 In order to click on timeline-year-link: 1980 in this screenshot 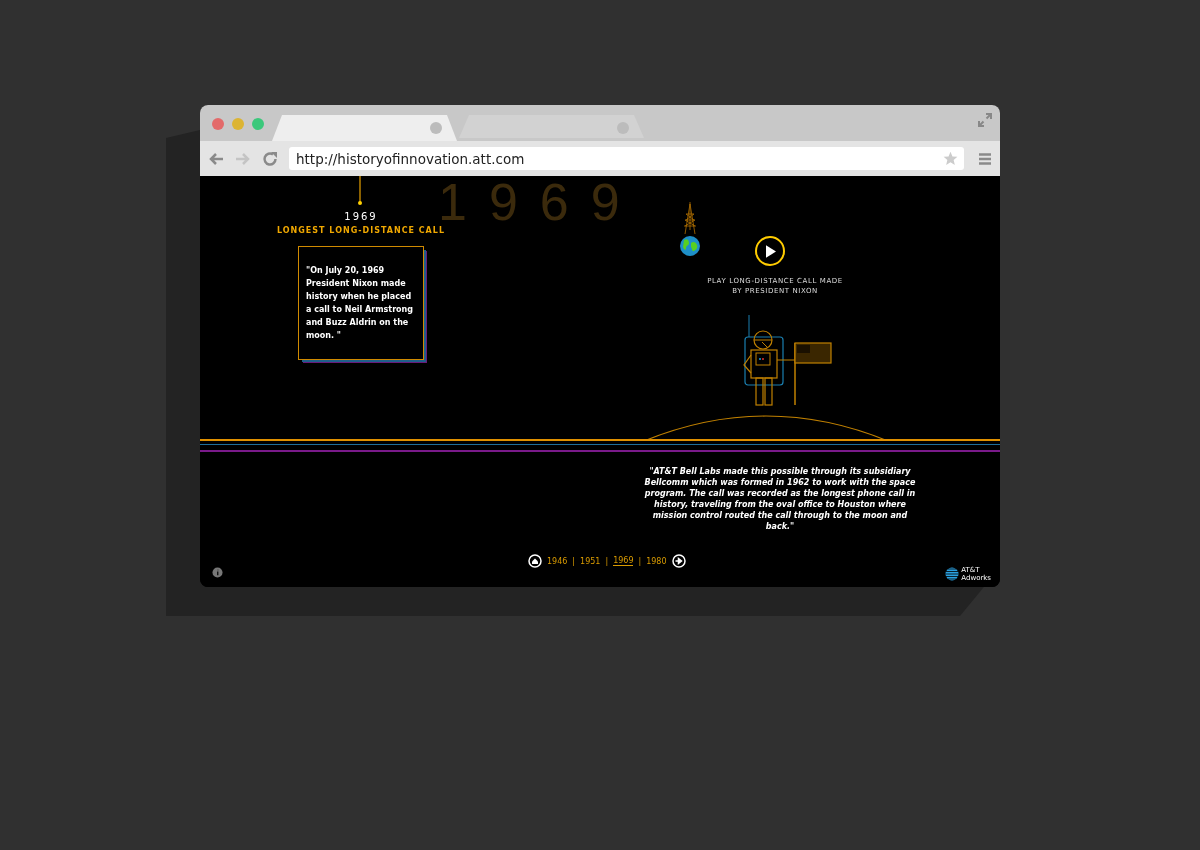, I will do `click(656, 561)`.